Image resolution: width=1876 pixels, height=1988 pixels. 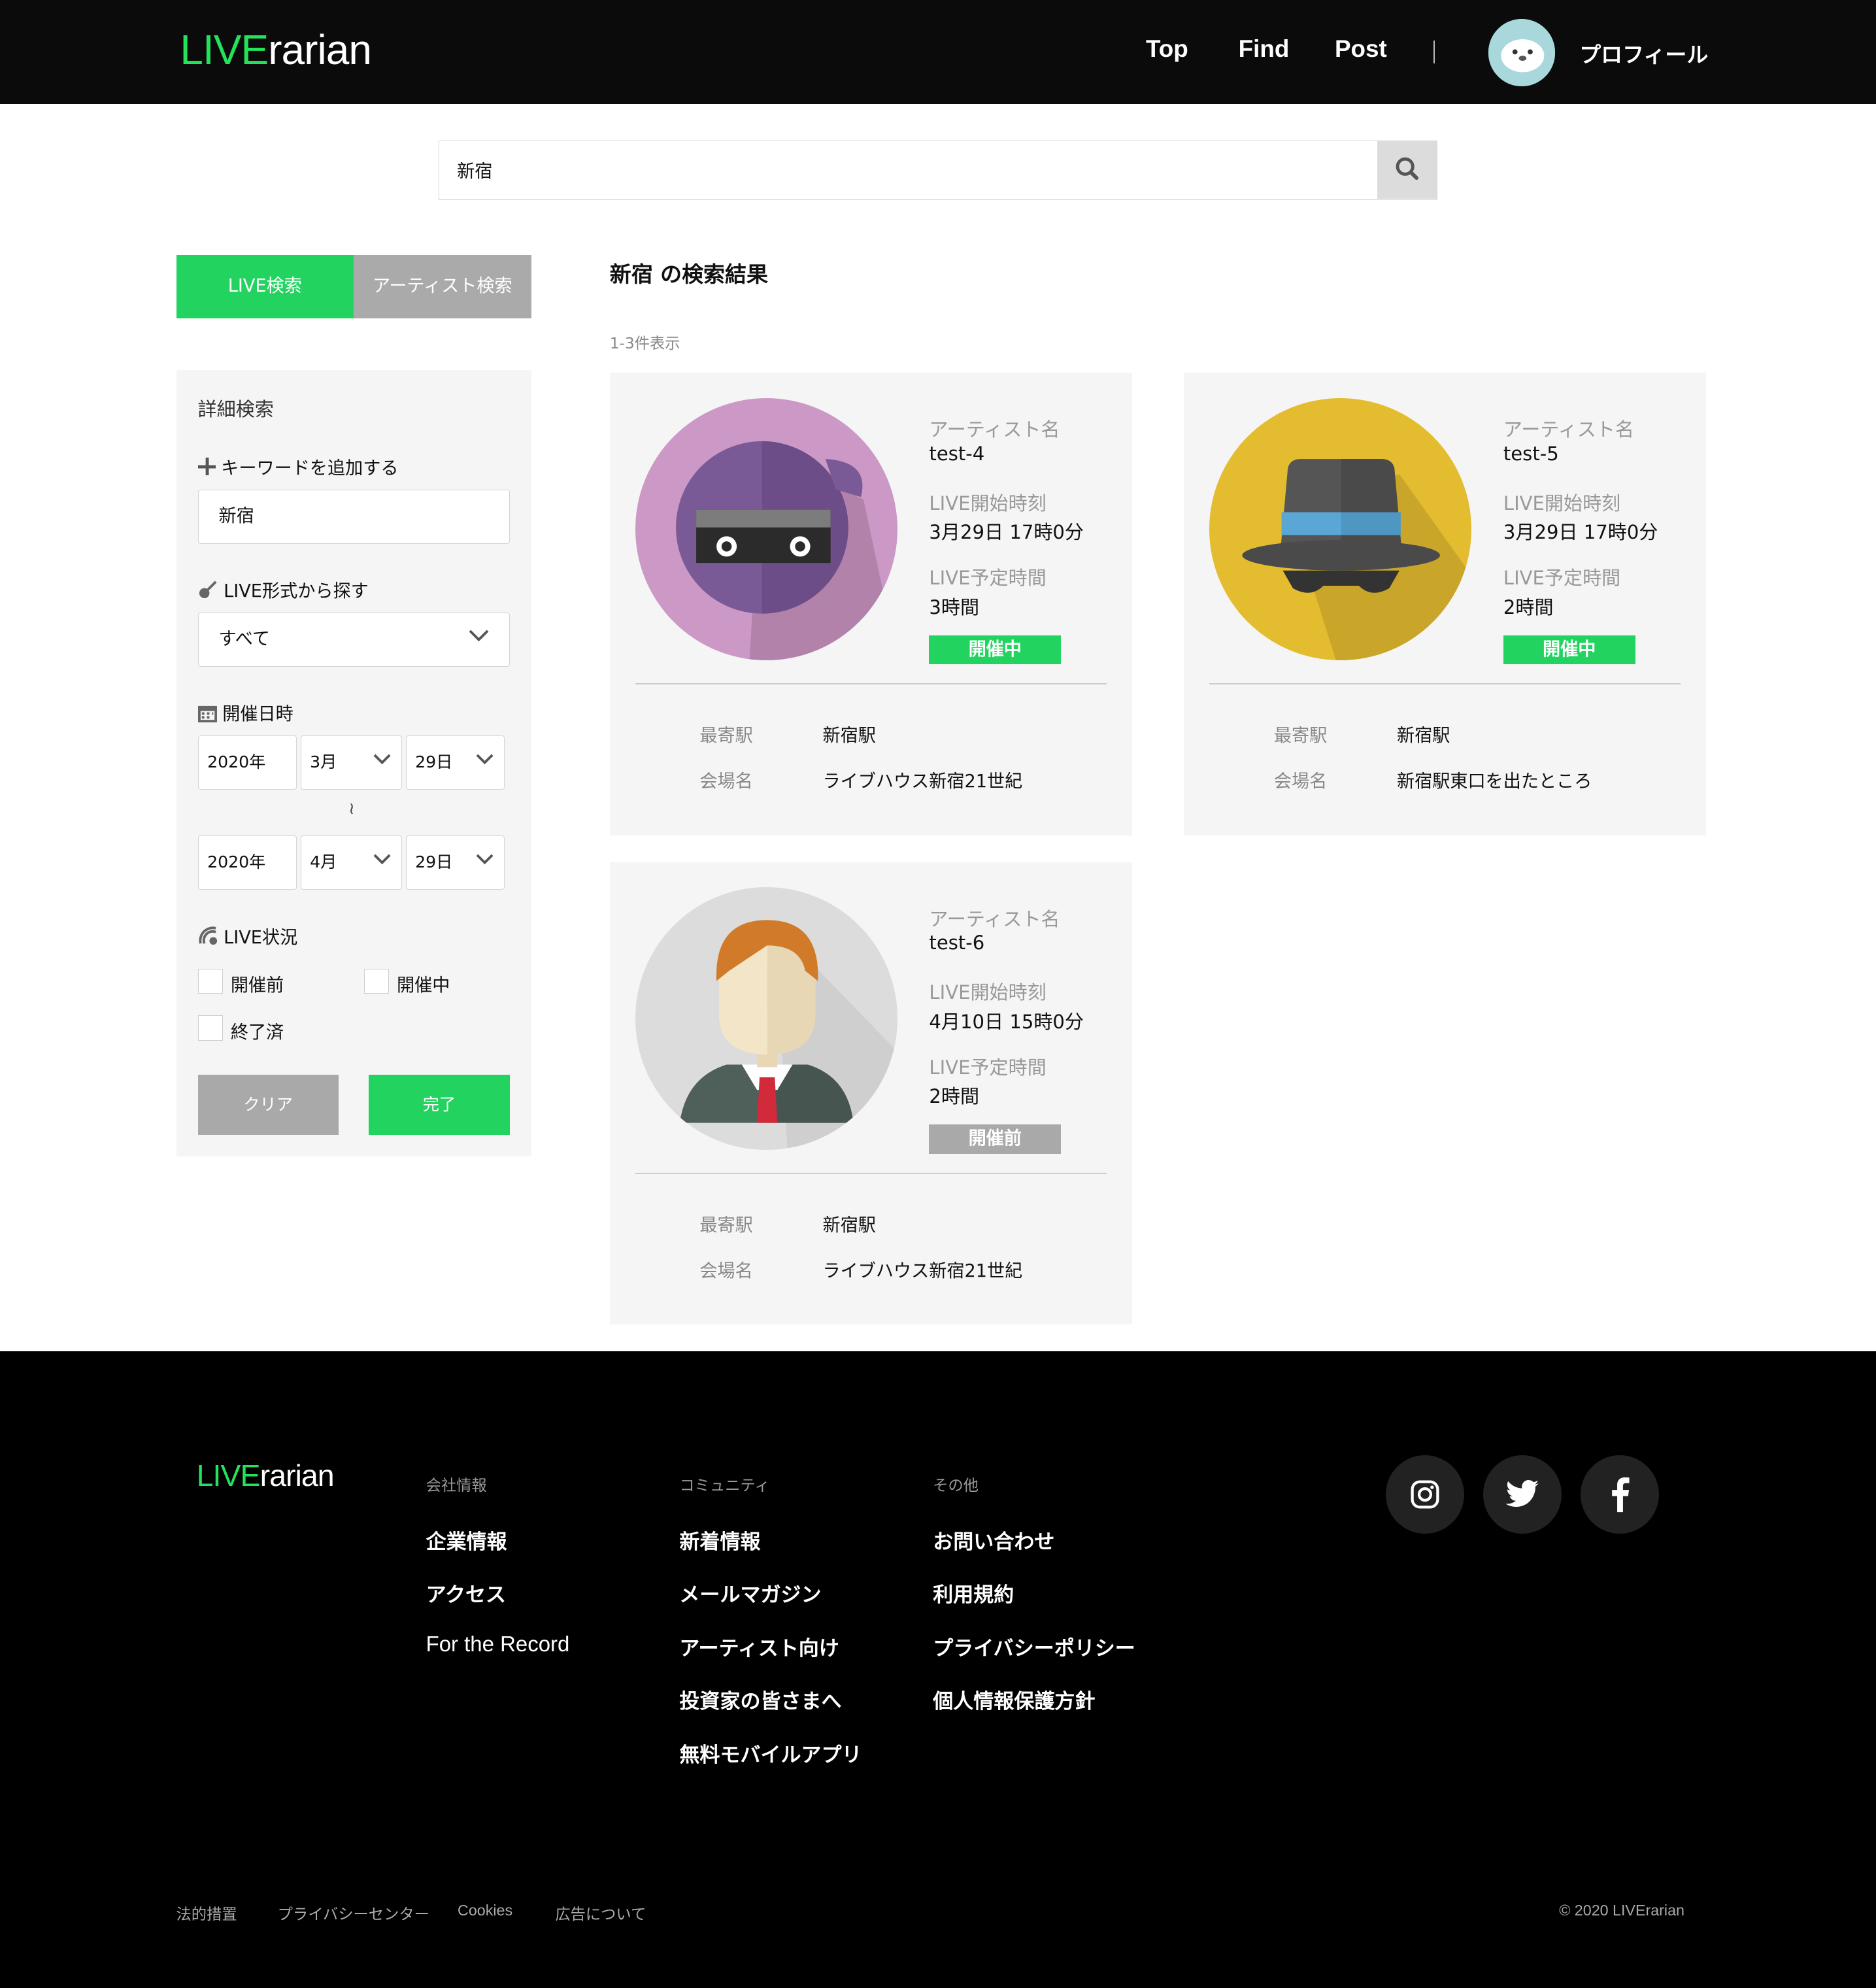 What do you see at coordinates (440, 1105) in the screenshot?
I see `done-button: 完了` at bounding box center [440, 1105].